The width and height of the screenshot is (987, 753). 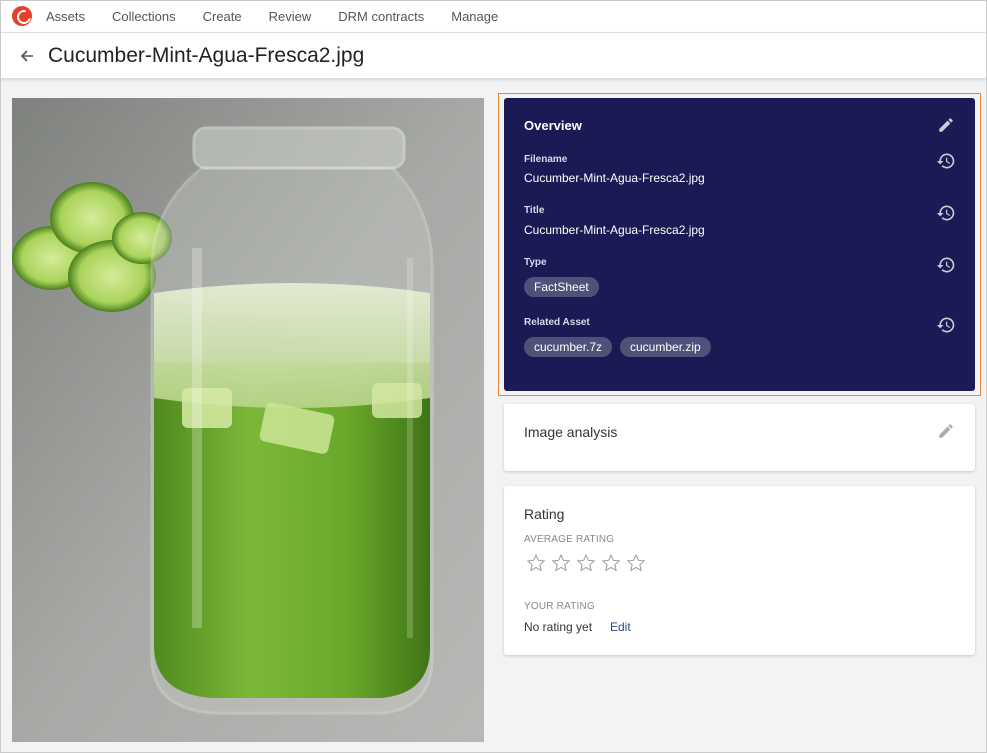 I want to click on edit-overview-button, so click(x=946, y=125).